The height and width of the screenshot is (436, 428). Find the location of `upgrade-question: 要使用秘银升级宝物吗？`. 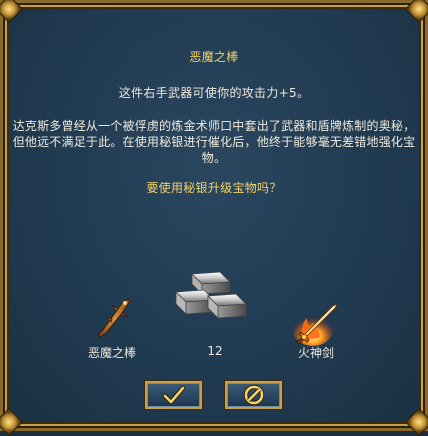

upgrade-question: 要使用秘银升级宝物吗？ is located at coordinates (214, 188).